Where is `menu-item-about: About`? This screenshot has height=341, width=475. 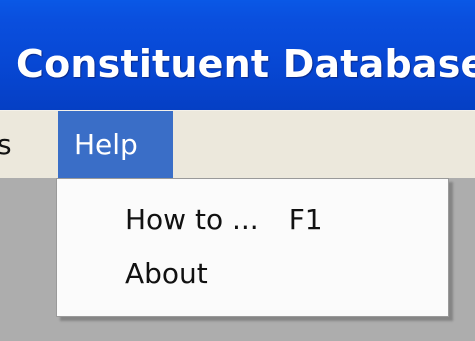
menu-item-about: About is located at coordinates (166, 273).